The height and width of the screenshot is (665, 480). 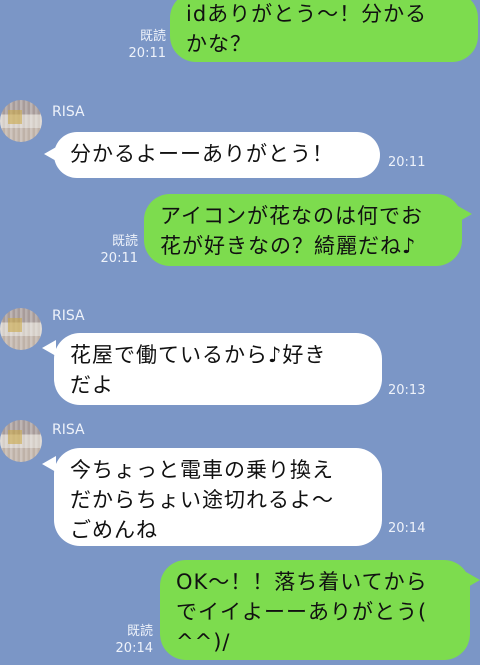 What do you see at coordinates (218, 369) in the screenshot?
I see `message-bubble-incoming: 花屋で働ているから♪好き だよ` at bounding box center [218, 369].